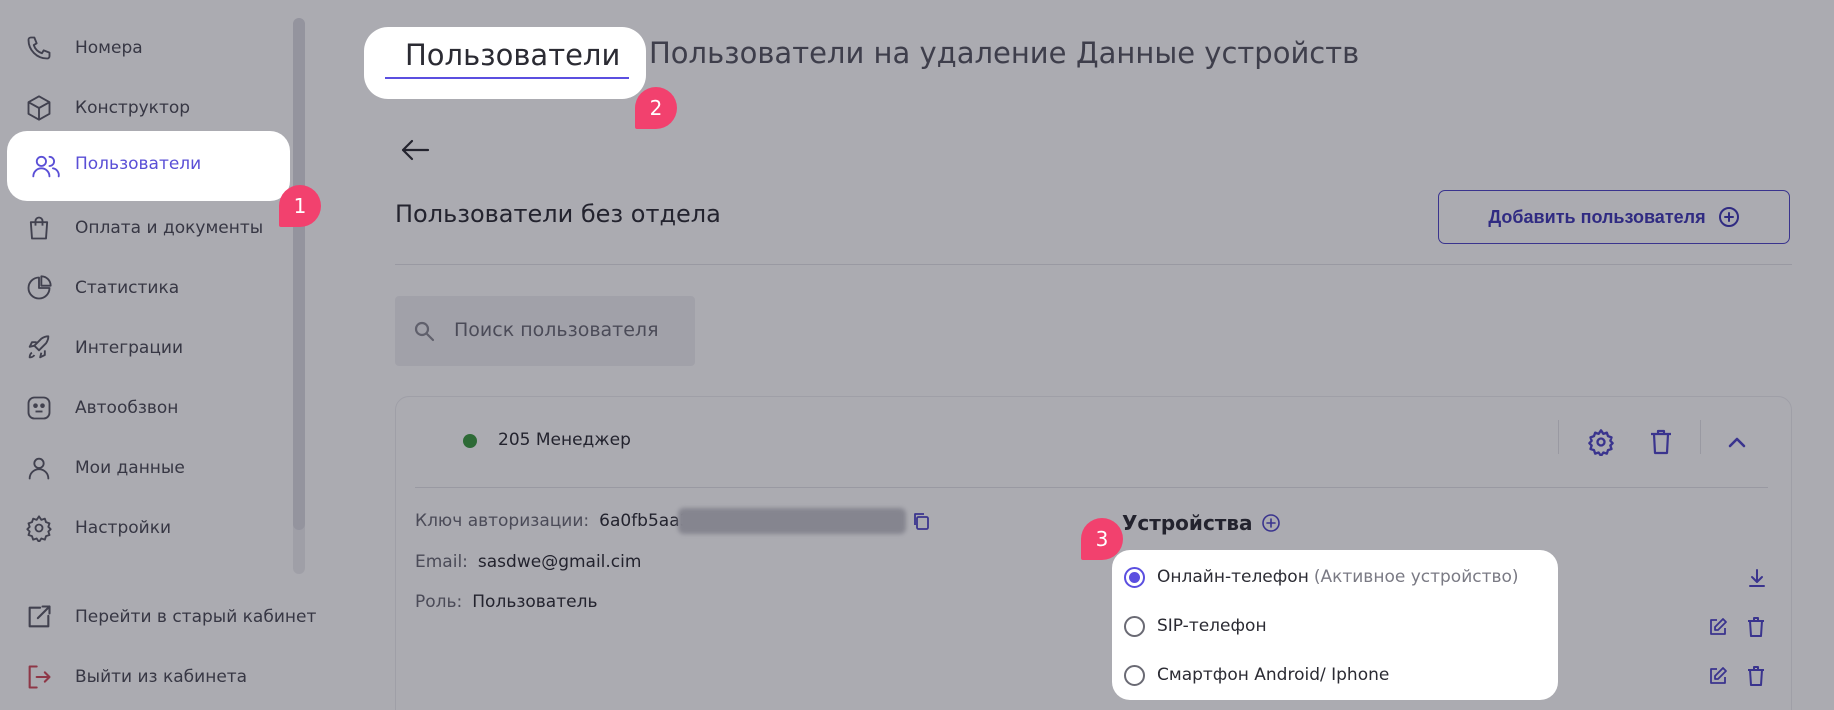 This screenshot has height=710, width=1834. What do you see at coordinates (1091, 487) in the screenshot?
I see `card-divider` at bounding box center [1091, 487].